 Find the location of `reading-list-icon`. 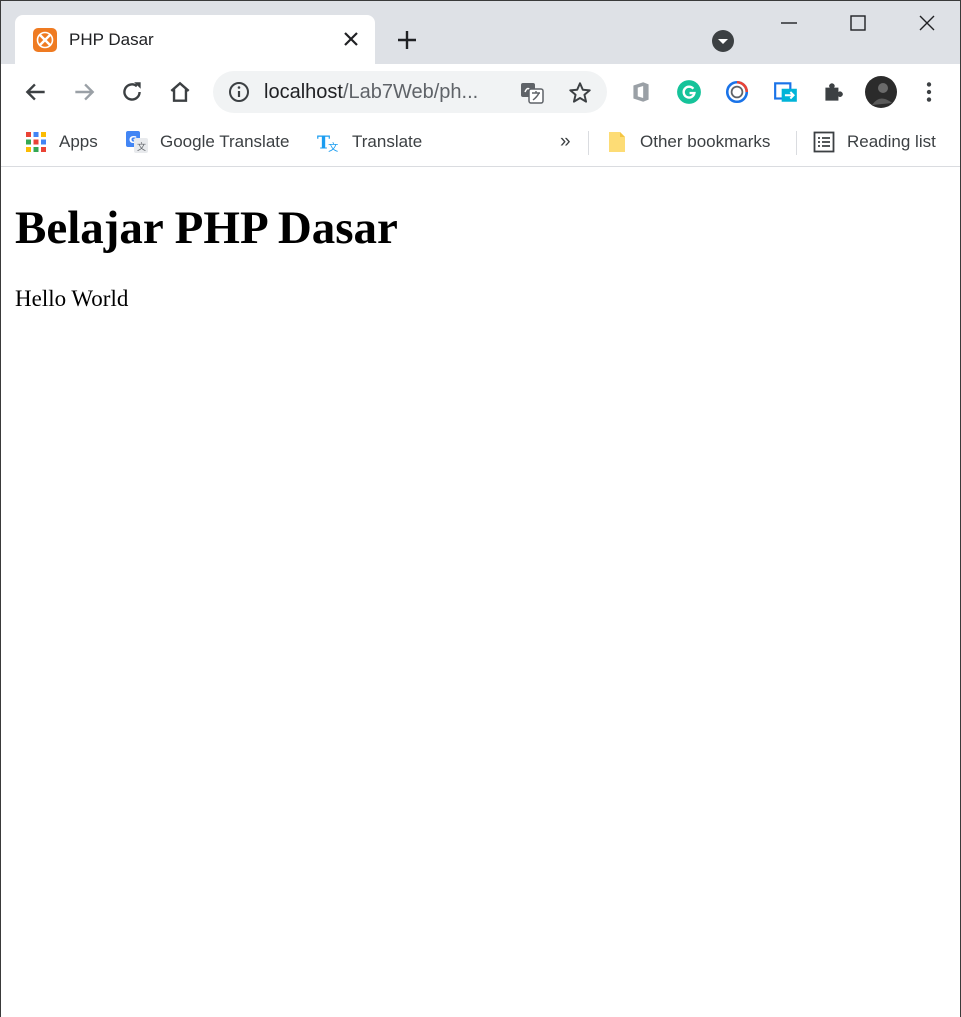

reading-list-icon is located at coordinates (824, 142).